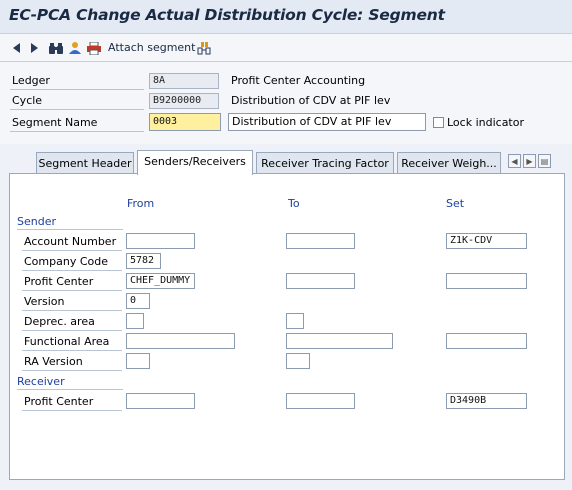 The width and height of the screenshot is (572, 490). Describe the element at coordinates (17, 48) in the screenshot. I see `triangle-left-icon` at that location.